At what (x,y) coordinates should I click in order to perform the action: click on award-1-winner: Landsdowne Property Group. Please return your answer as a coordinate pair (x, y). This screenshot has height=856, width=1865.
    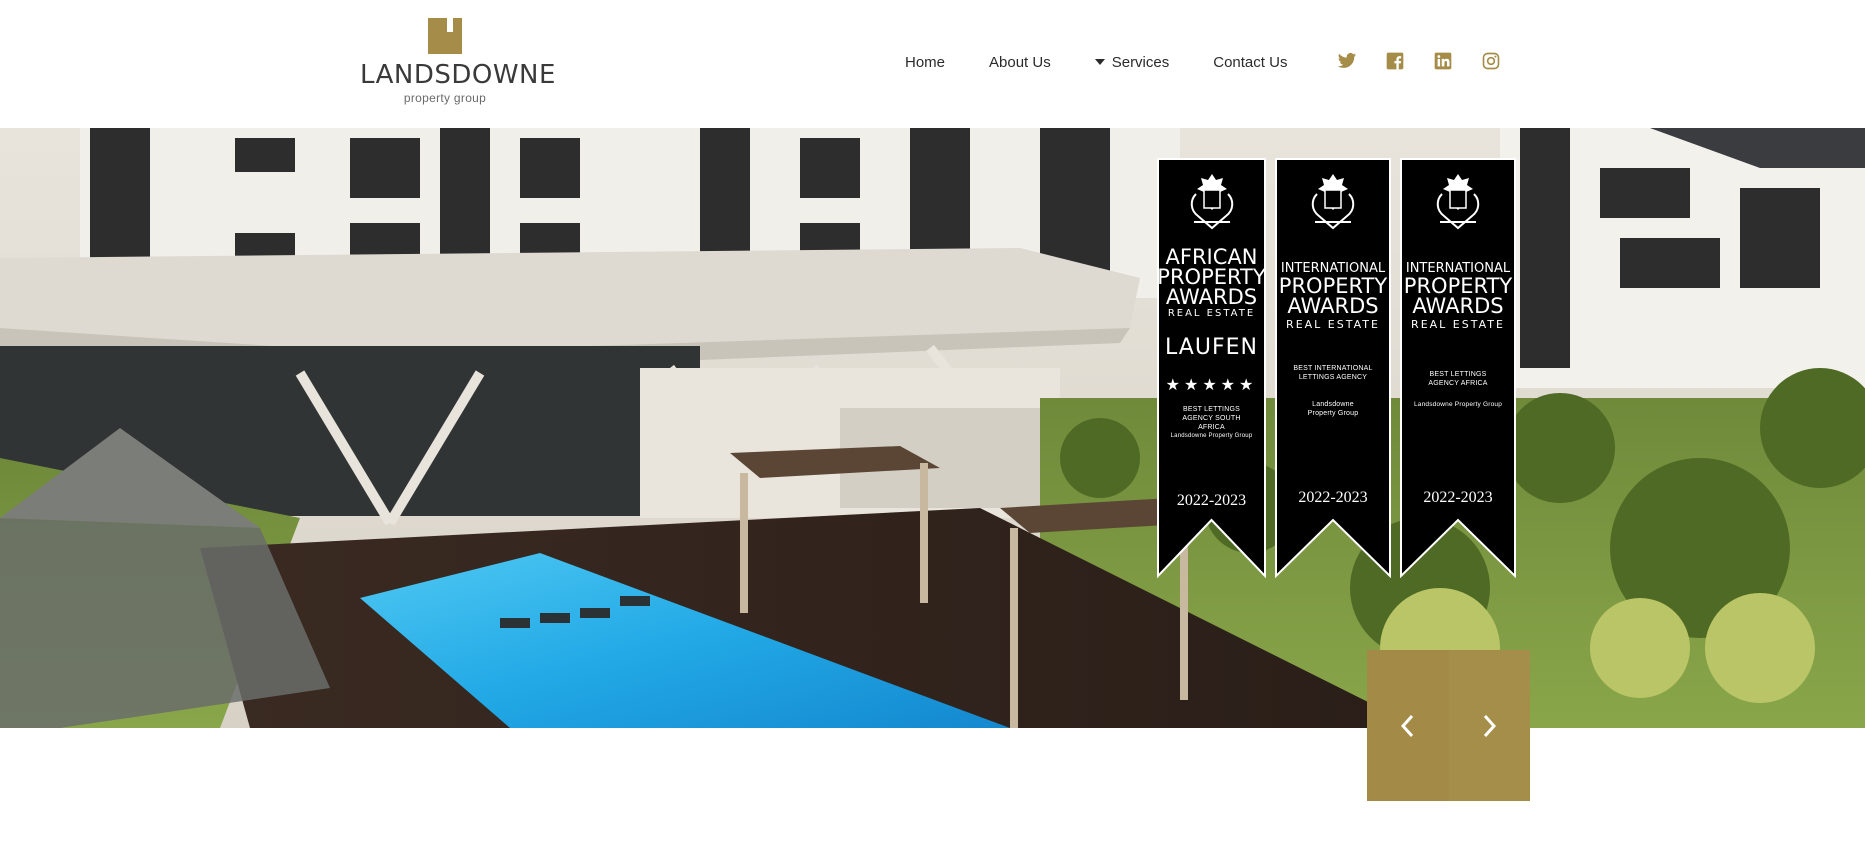
    Looking at the image, I should click on (1211, 436).